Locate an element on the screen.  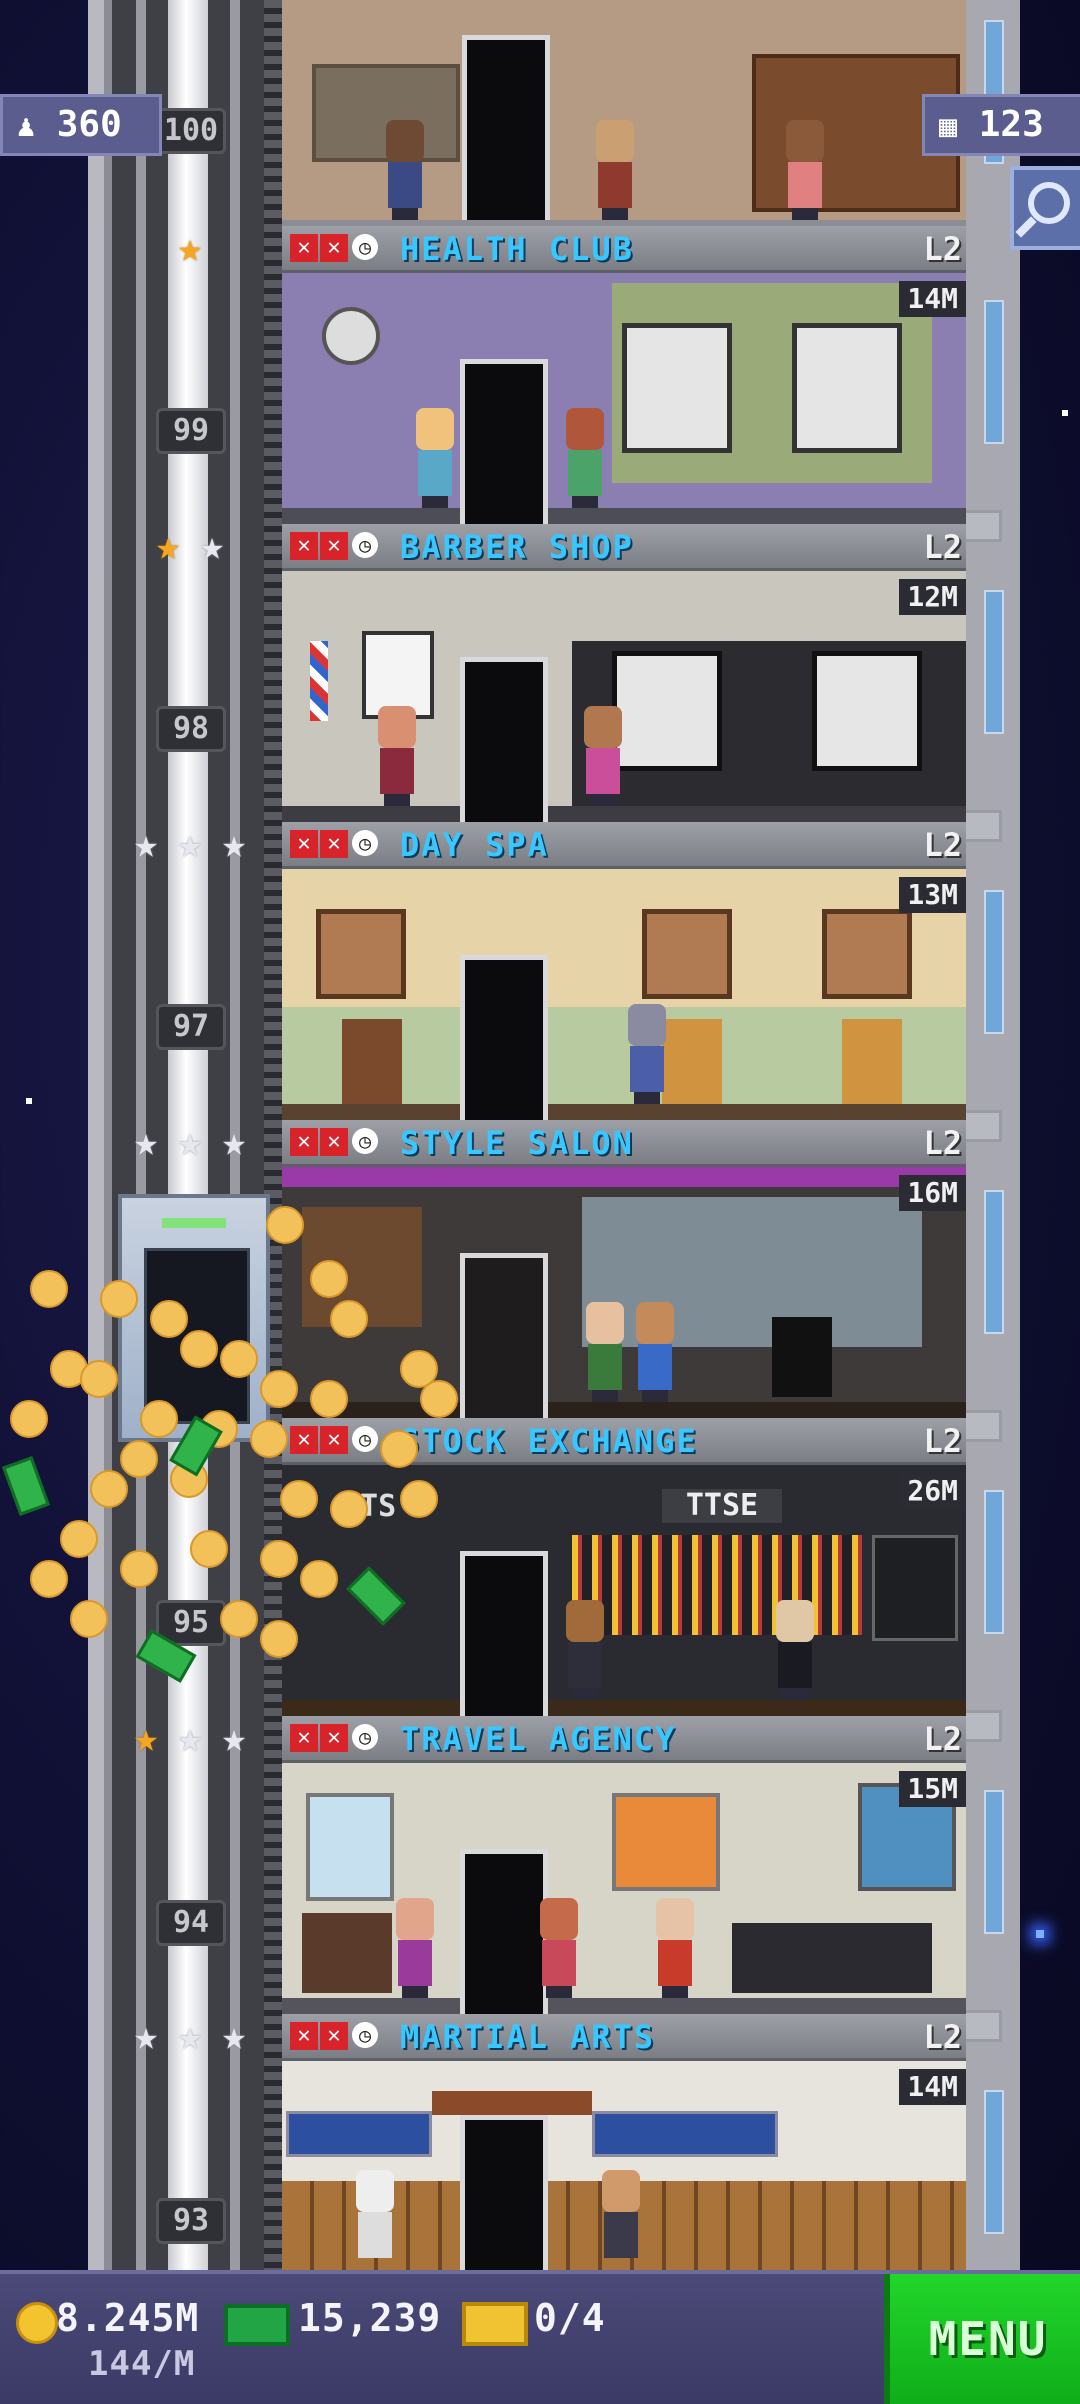
bux-value: 15,239 is located at coordinates (369, 2318).